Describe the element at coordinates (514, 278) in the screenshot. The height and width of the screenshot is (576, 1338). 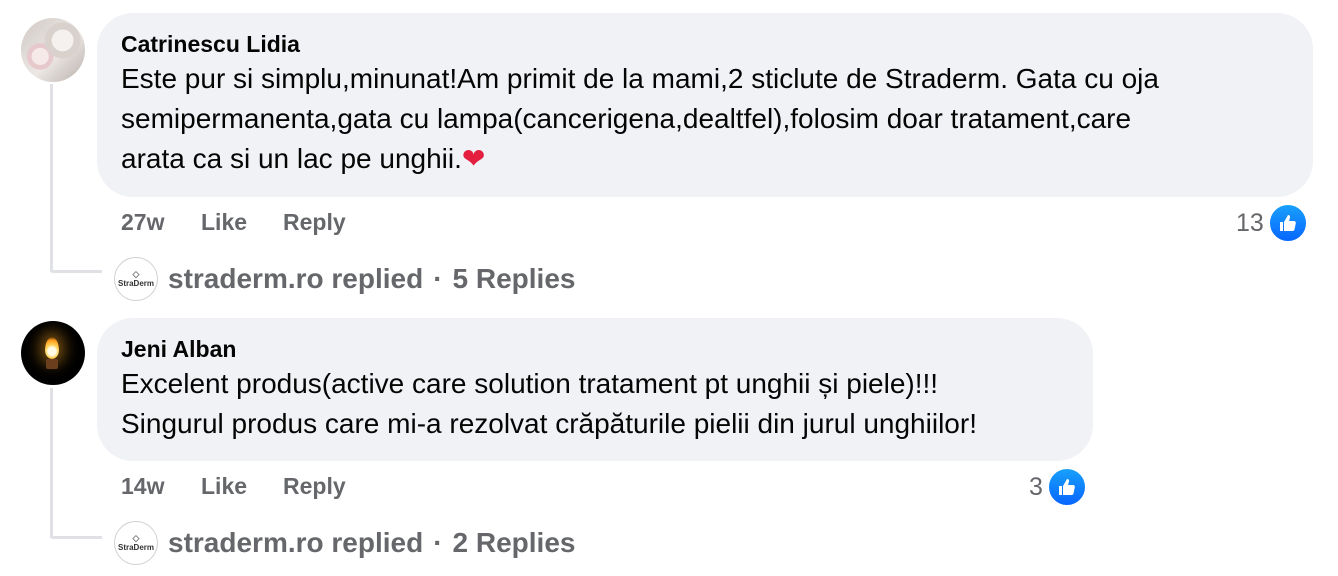
I see `replies-count: 5 Replies` at that location.